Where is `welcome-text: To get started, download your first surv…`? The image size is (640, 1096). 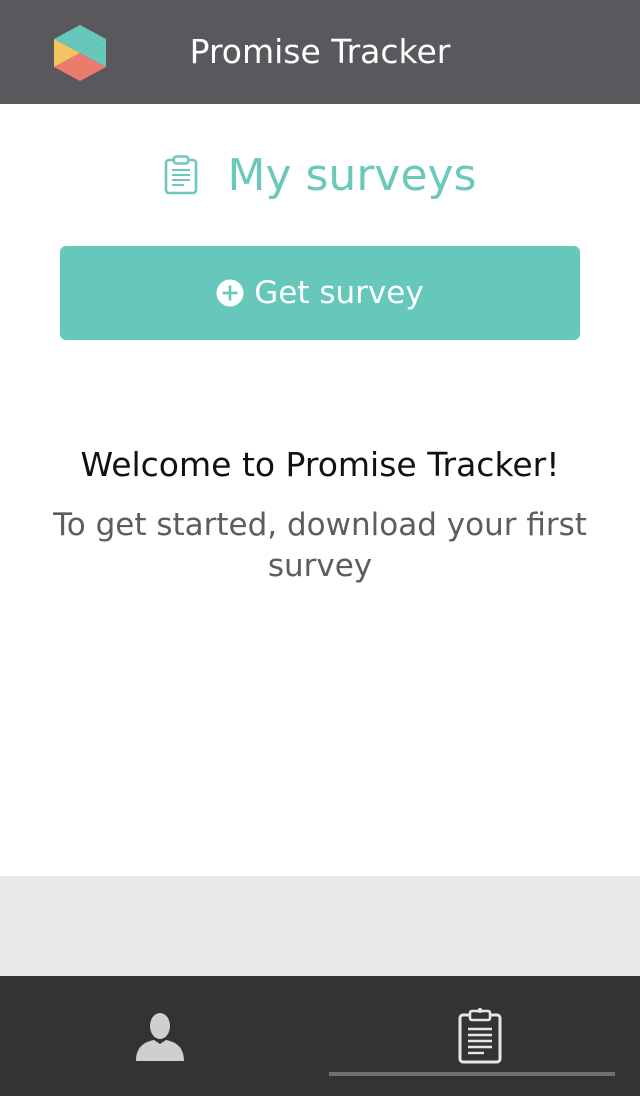
welcome-text: To get started, download your first surv… is located at coordinates (320, 545).